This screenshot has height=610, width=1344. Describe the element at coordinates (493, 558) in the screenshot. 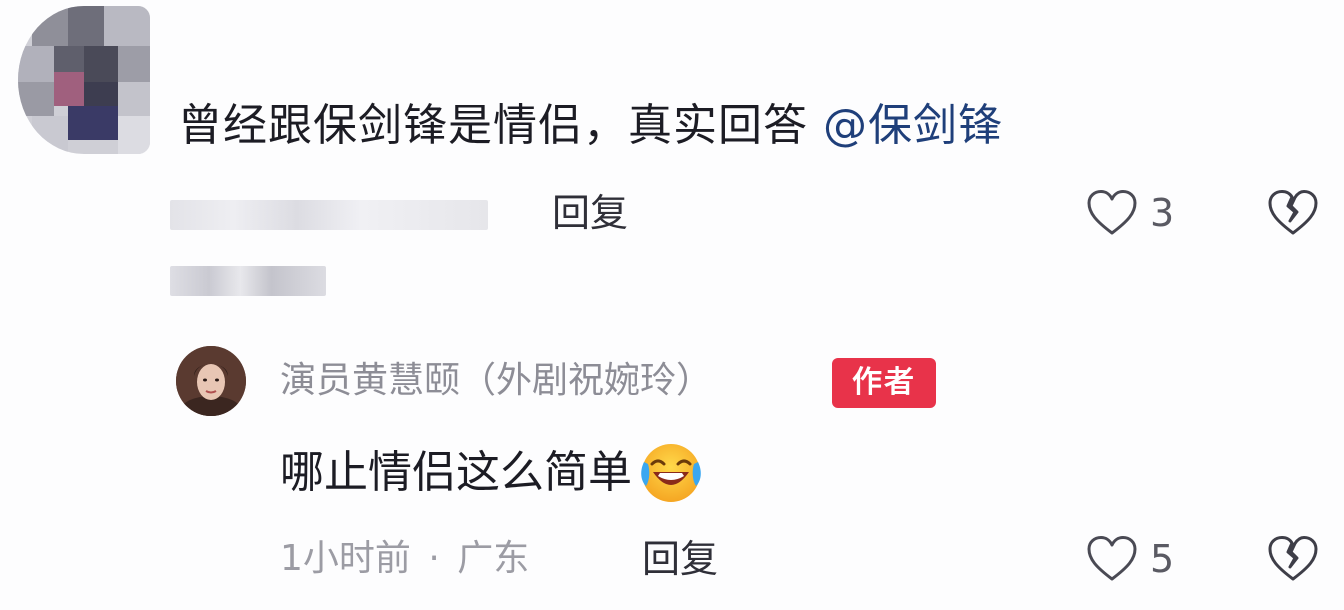

I see `reply-location: 广东` at that location.